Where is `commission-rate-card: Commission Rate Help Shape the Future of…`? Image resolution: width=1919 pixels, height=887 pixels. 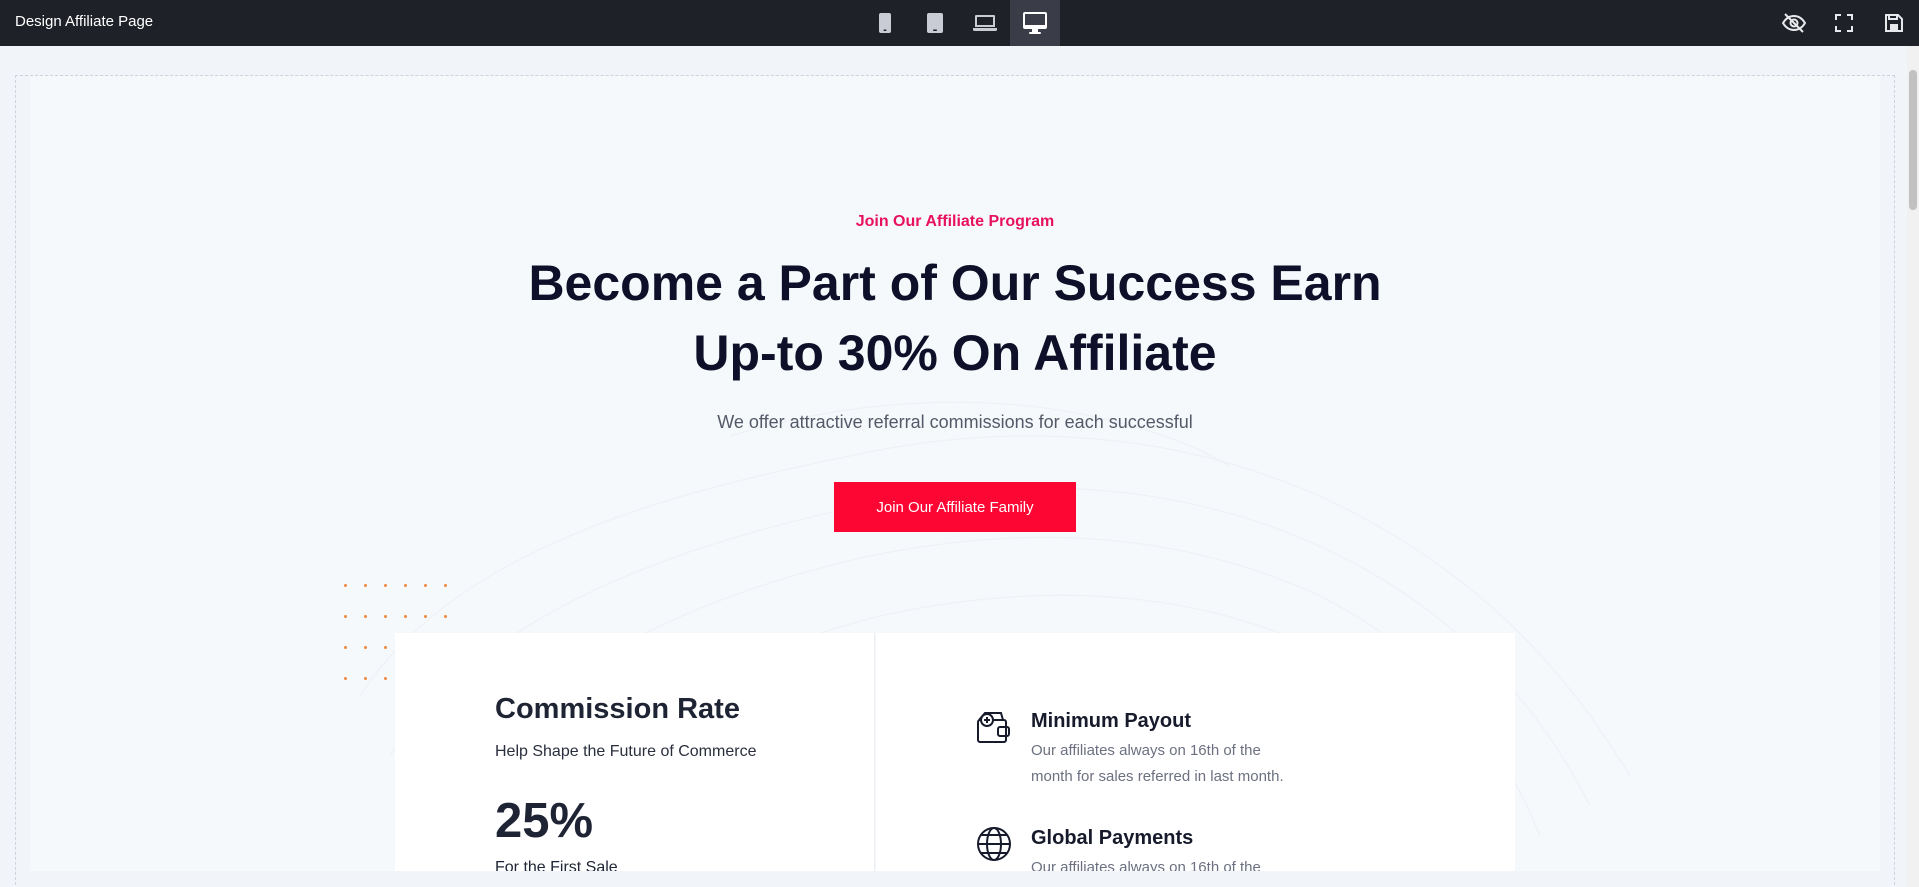 commission-rate-card: Commission Rate Help Shape the Future of… is located at coordinates (635, 752).